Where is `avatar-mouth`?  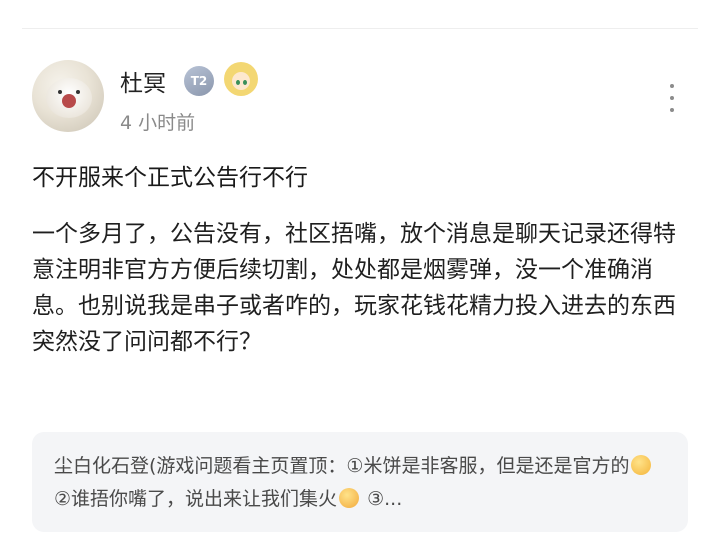
avatar-mouth is located at coordinates (69, 101).